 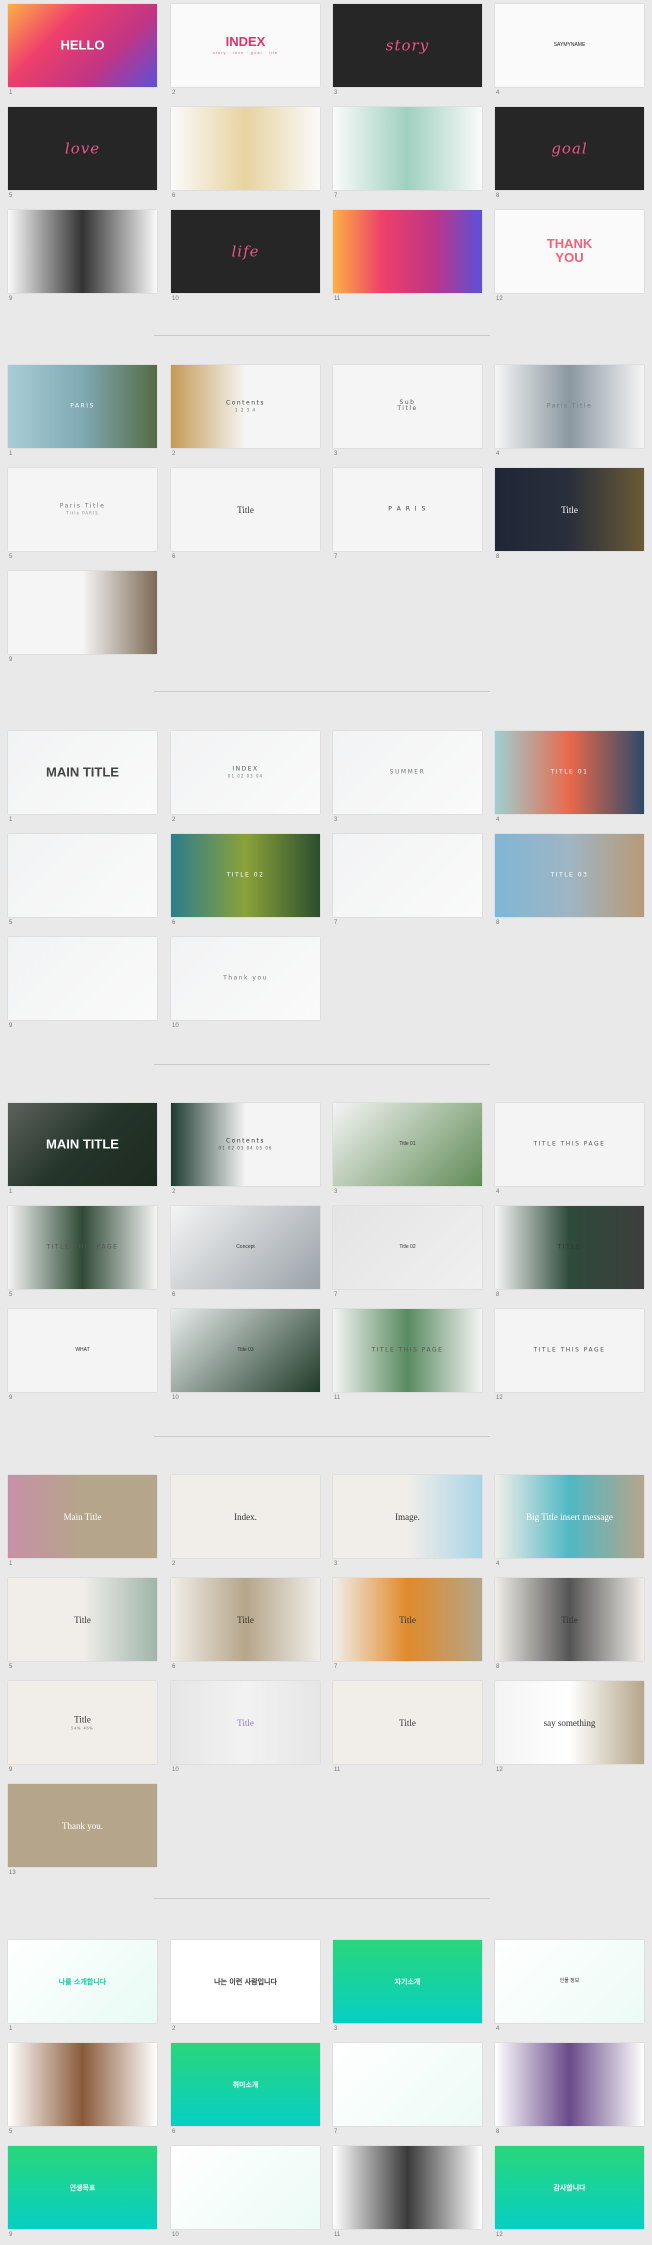 I want to click on slide-thumbnail: Title 02, so click(x=407, y=1247).